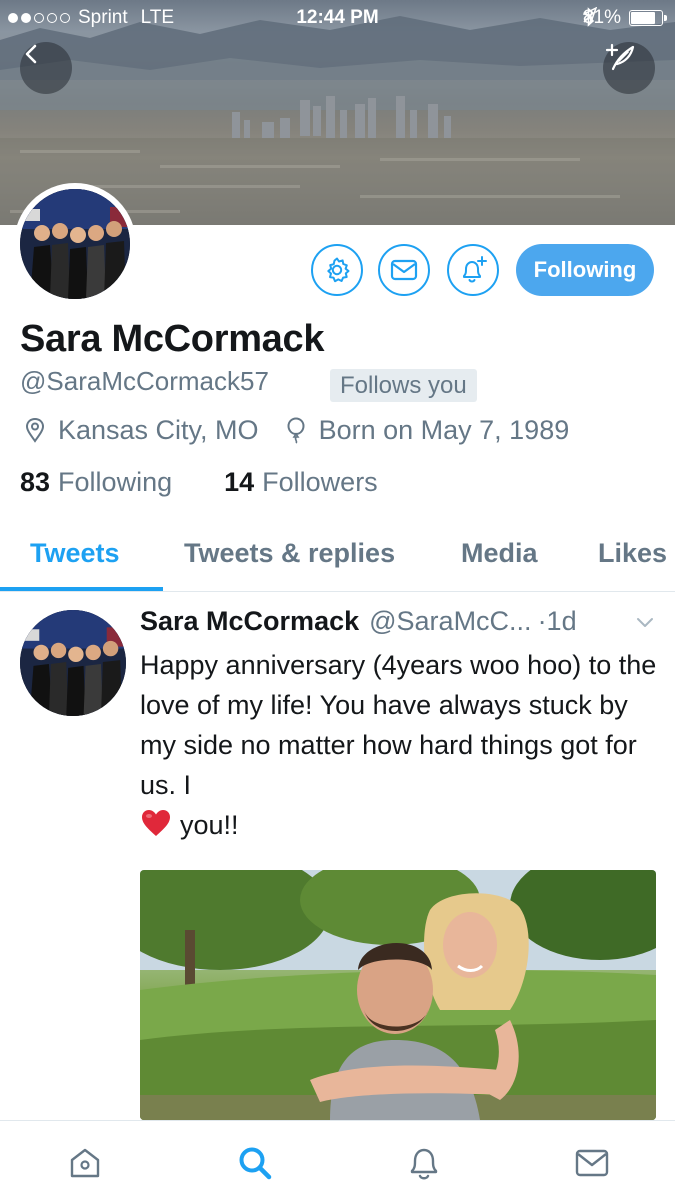 The width and height of the screenshot is (675, 1200). I want to click on nav-notifications-tab, so click(424, 1163).